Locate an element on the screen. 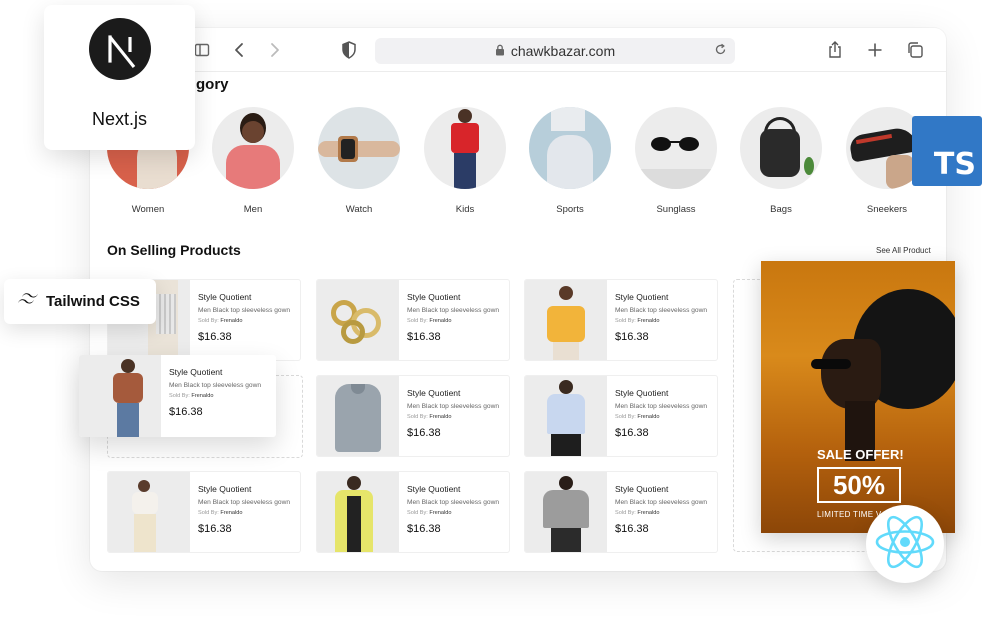  url-text: chawkbazar.com is located at coordinates (563, 51).